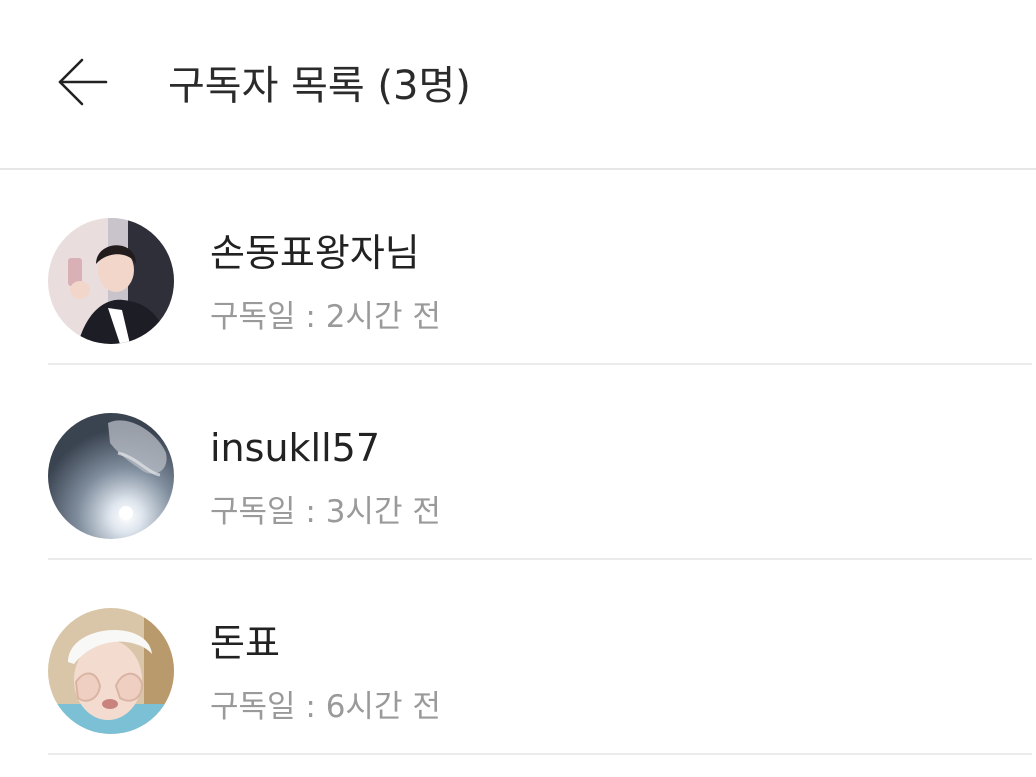  Describe the element at coordinates (315, 253) in the screenshot. I see `subscriber-name: 손동표왕자님` at that location.